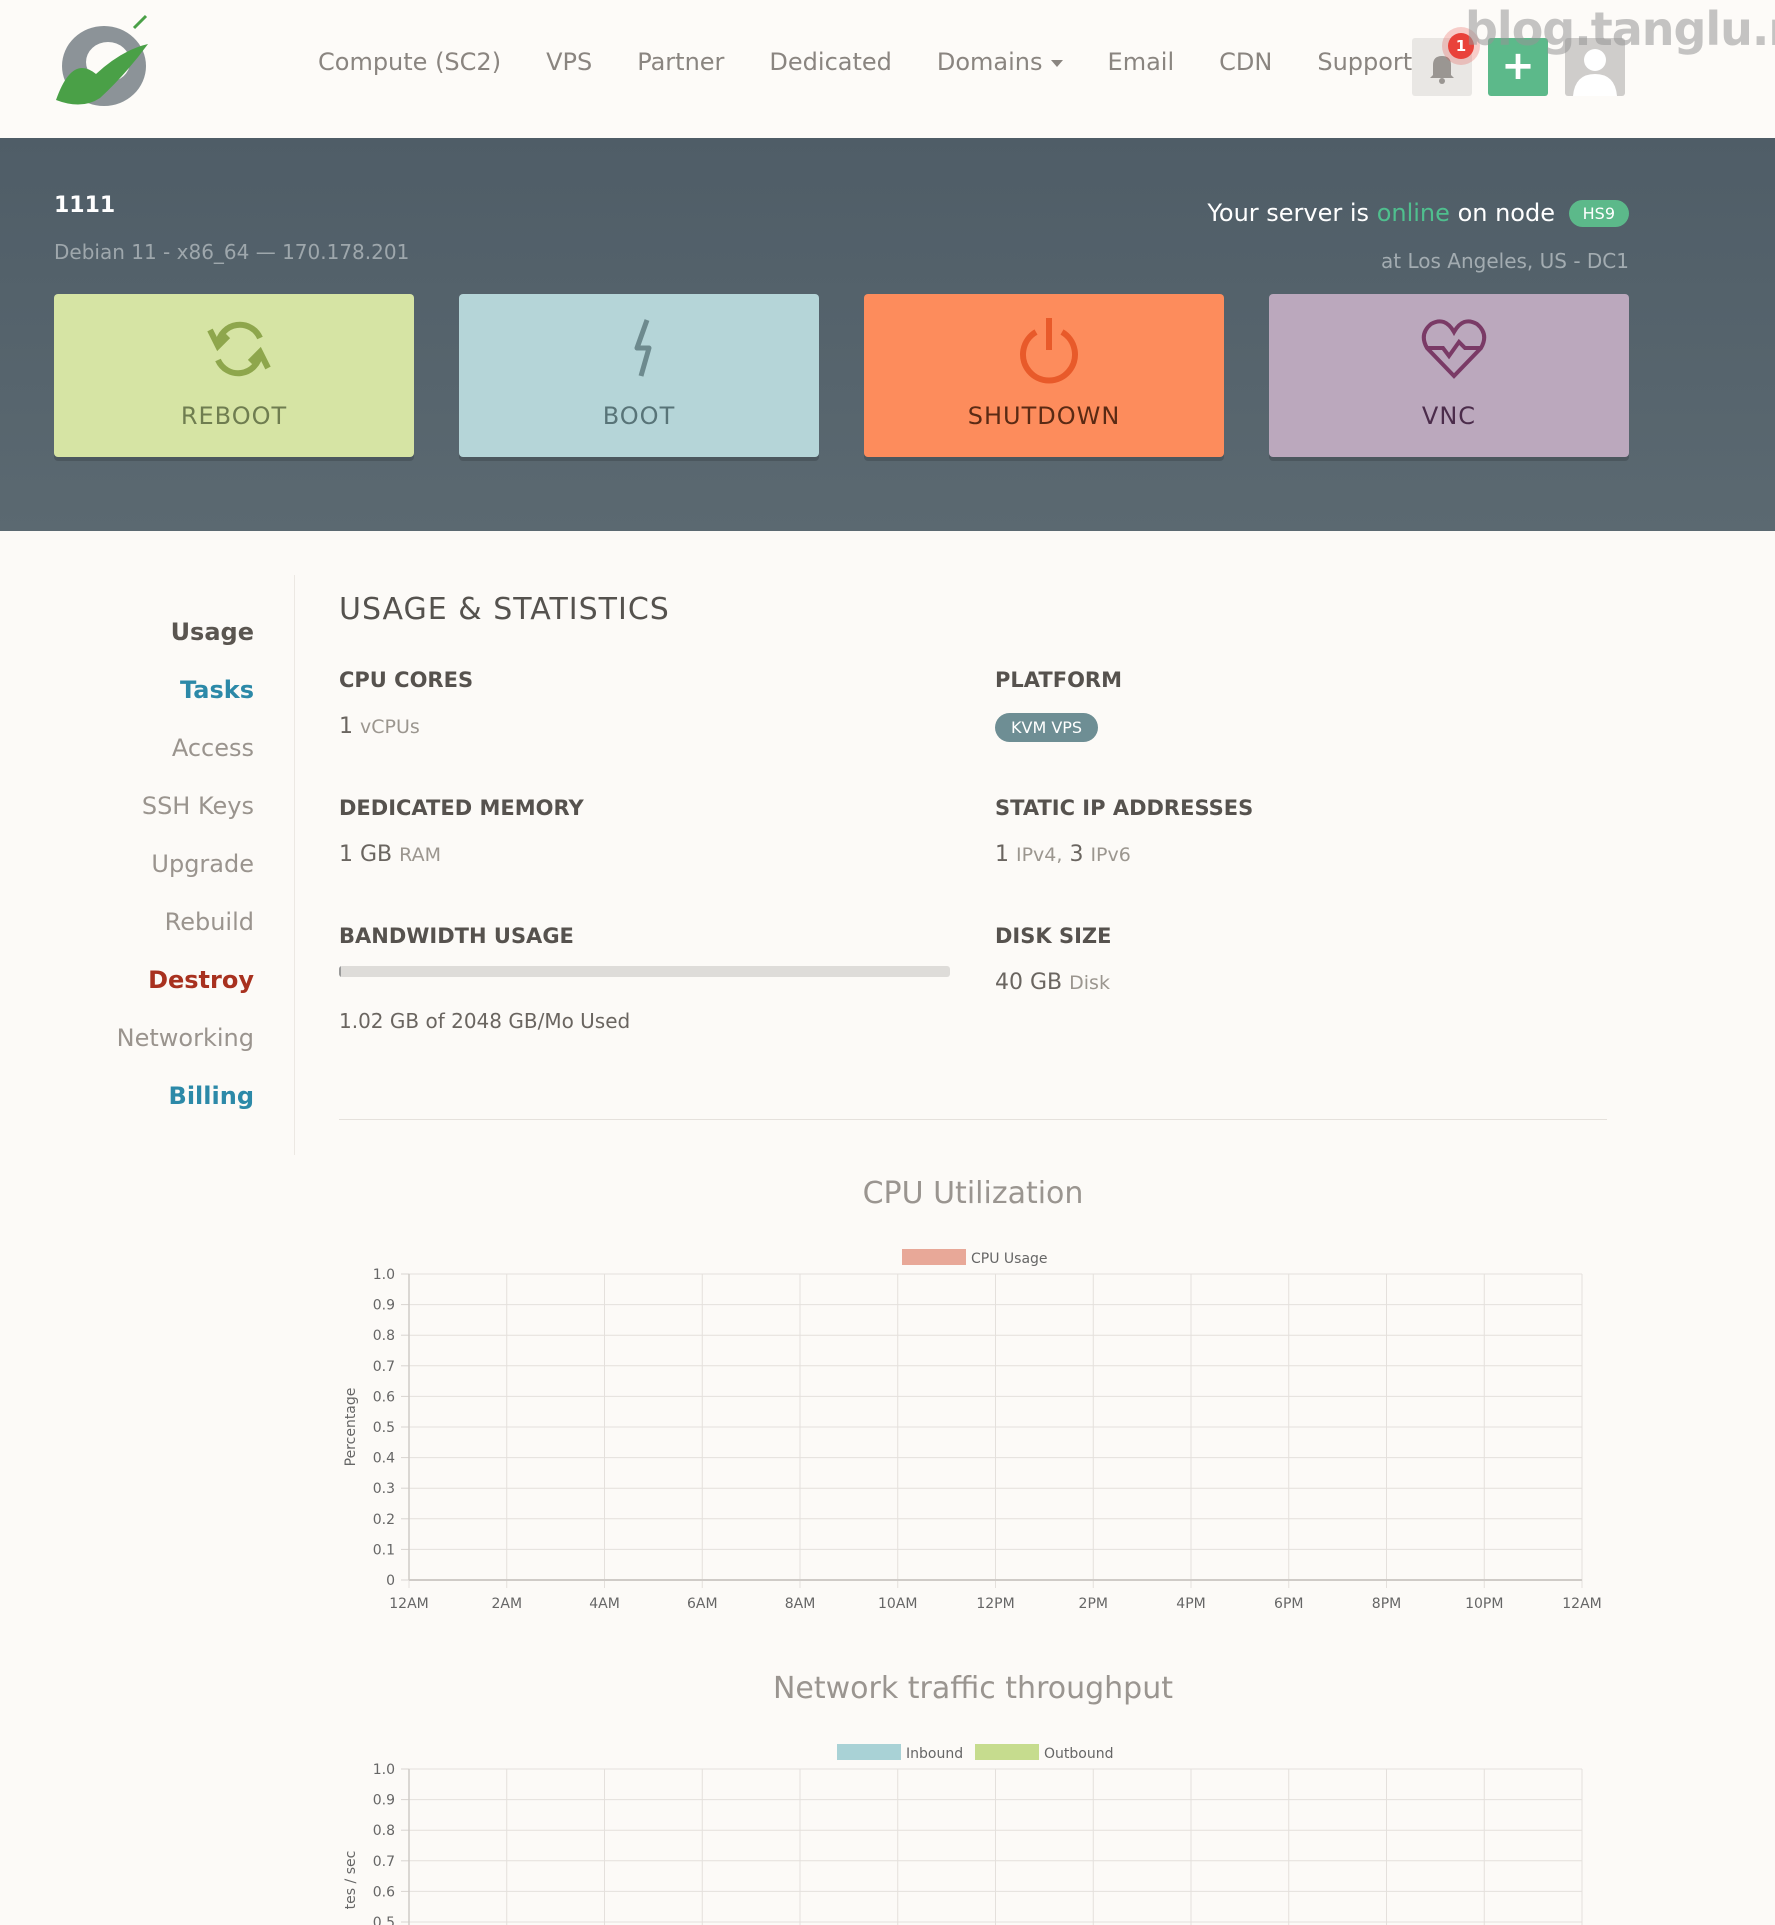 The height and width of the screenshot is (1925, 1775). Describe the element at coordinates (406, 680) in the screenshot. I see `cpu-cores-label: CPU CORES` at that location.